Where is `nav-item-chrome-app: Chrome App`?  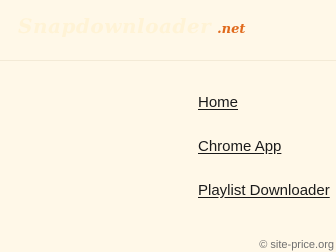 nav-item-chrome-app: Chrome App is located at coordinates (264, 160).